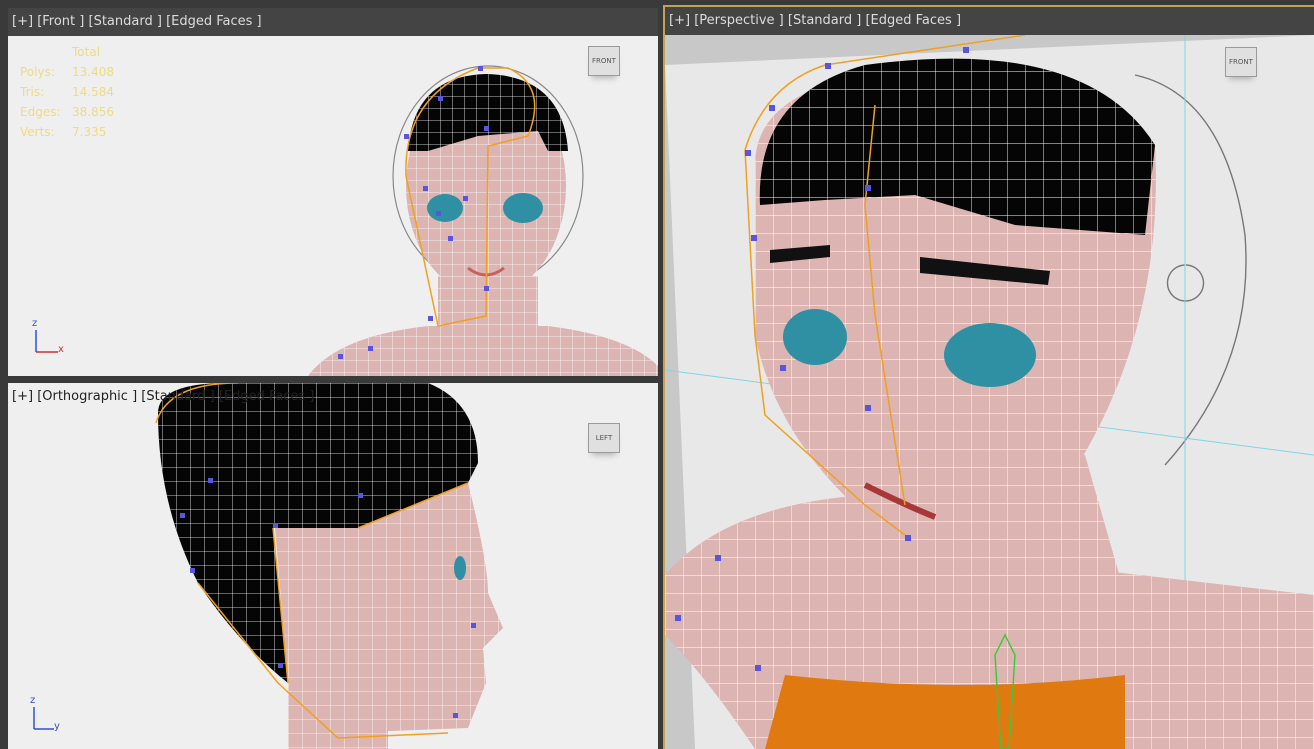 The width and height of the screenshot is (1314, 749). Describe the element at coordinates (61, 349) in the screenshot. I see `front-axis-right-label: x` at that location.